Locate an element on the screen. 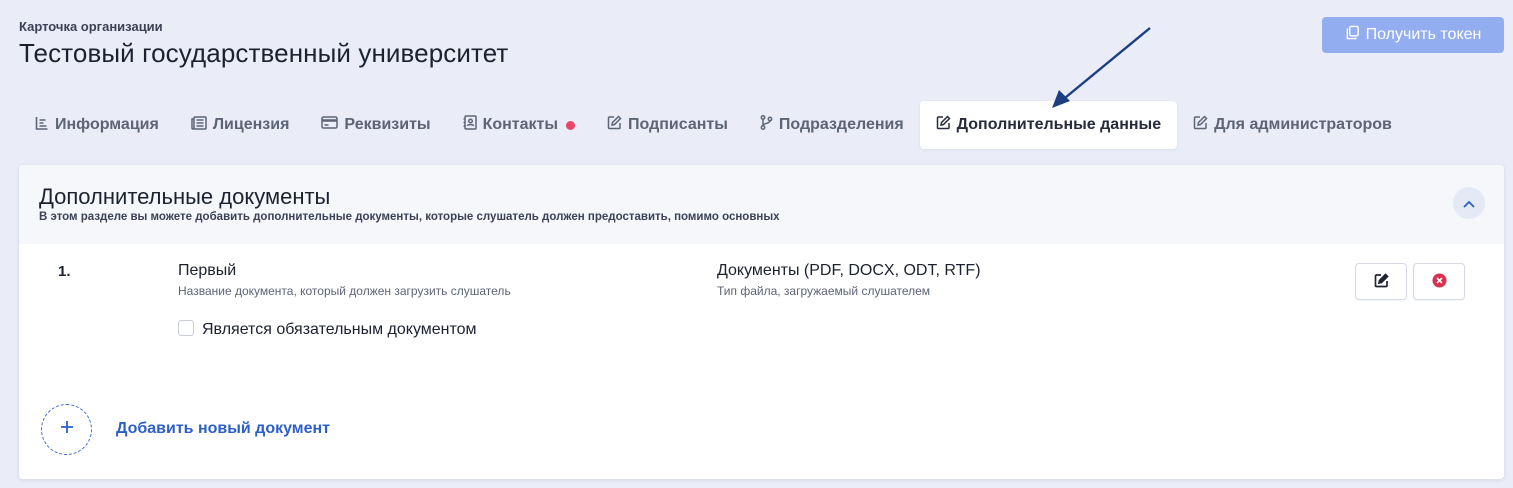  contact-card-icon is located at coordinates (470, 125).